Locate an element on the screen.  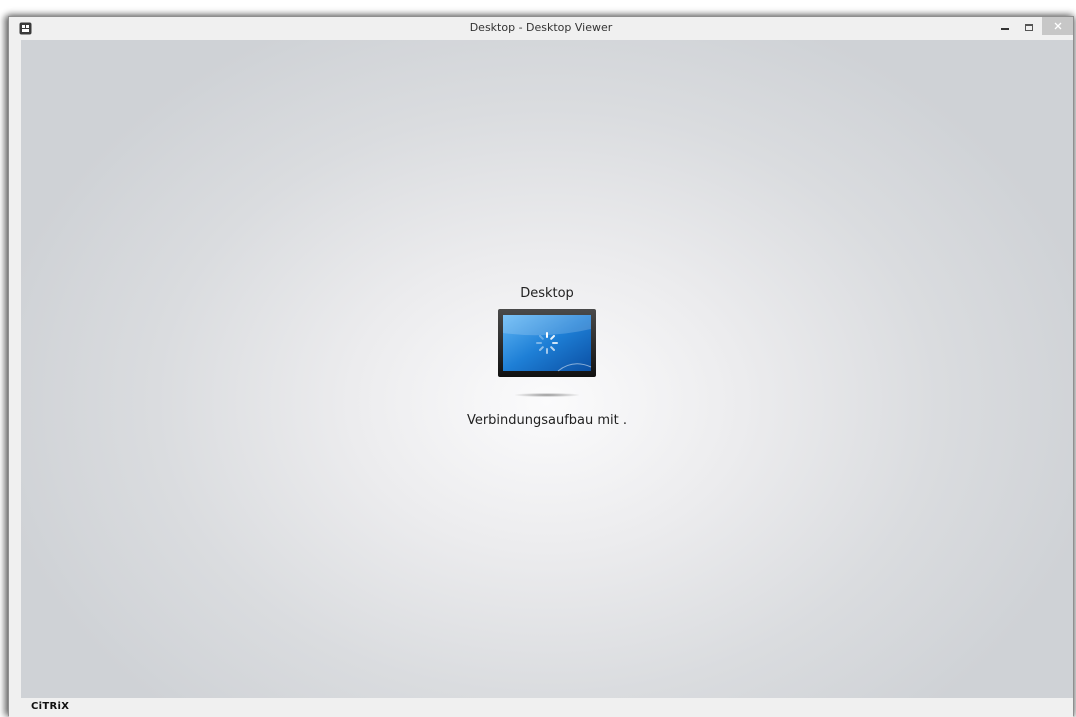
monitor-loading-icon is located at coordinates (547, 343).